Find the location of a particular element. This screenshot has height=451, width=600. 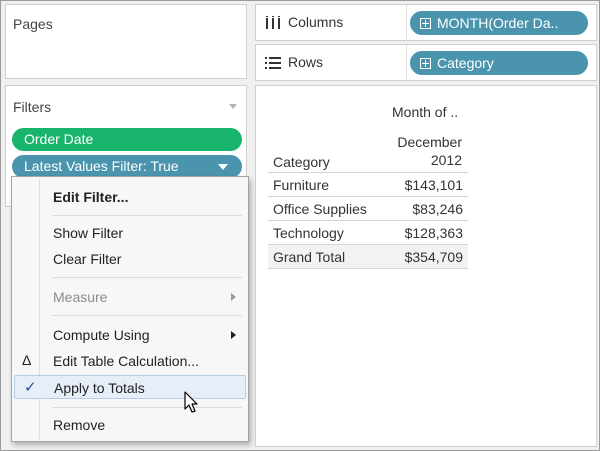

row-value: $83,246 is located at coordinates (437, 209).